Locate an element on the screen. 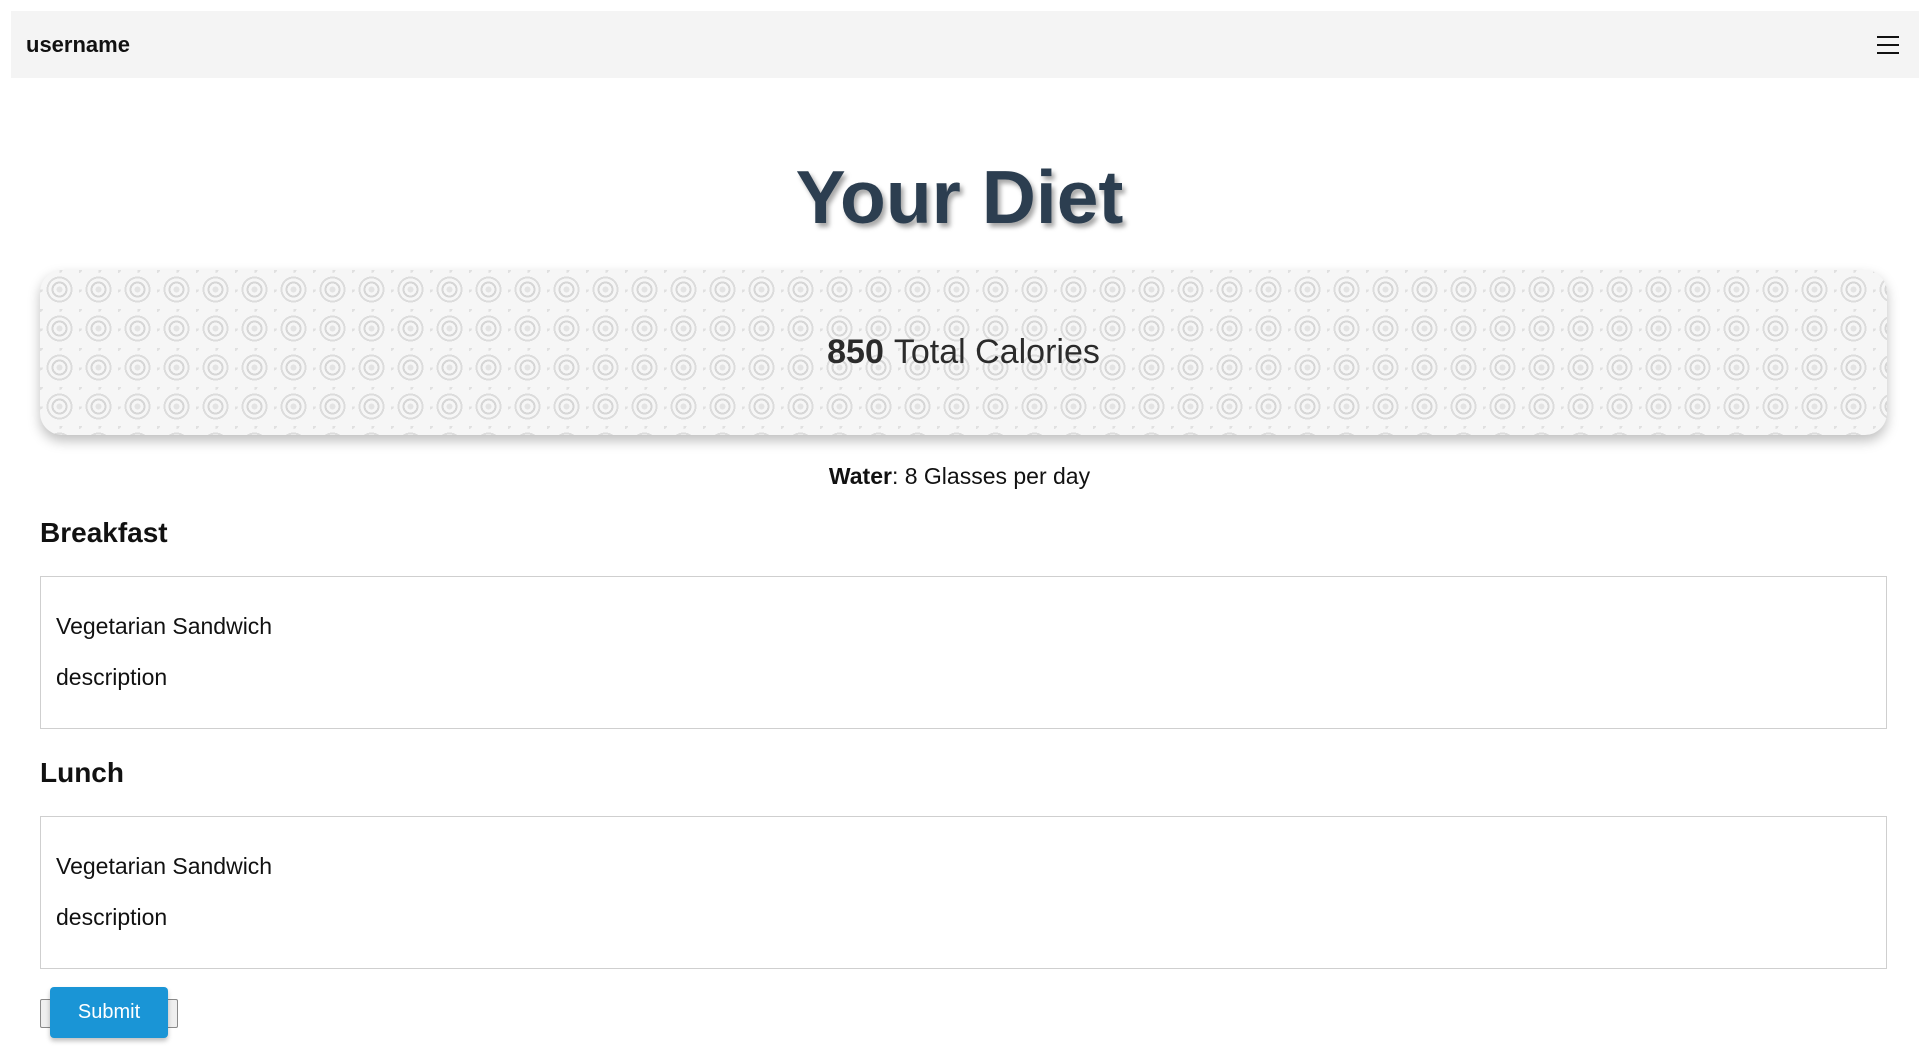  lunch-card: Vegetarian Sandwich description is located at coordinates (963, 892).